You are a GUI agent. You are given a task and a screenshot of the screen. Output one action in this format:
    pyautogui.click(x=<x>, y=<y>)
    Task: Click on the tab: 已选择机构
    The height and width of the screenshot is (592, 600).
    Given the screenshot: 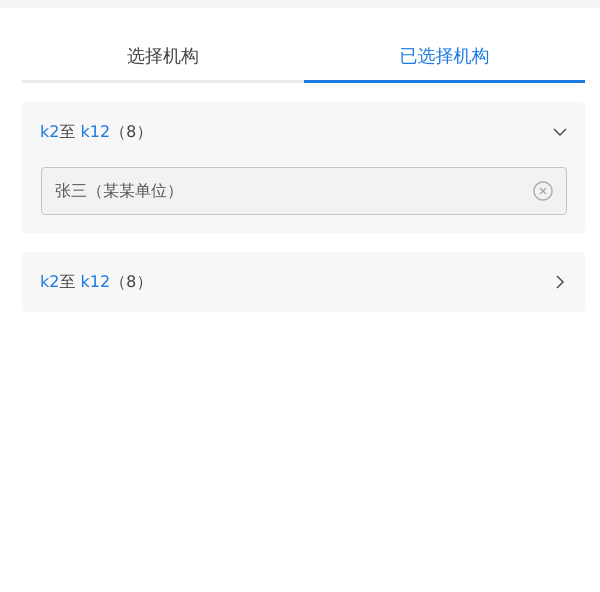 What is the action you would take?
    pyautogui.click(x=444, y=63)
    